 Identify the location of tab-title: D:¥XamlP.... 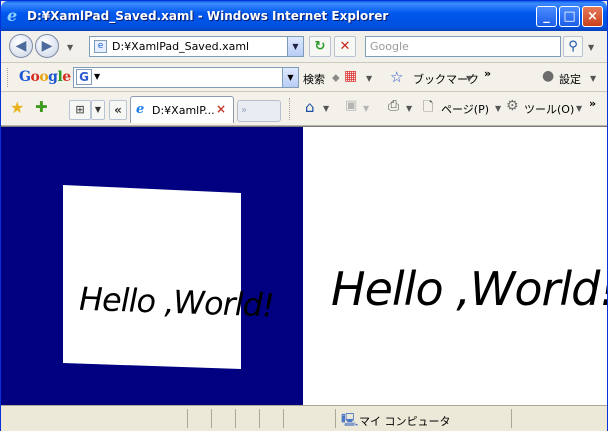
(183, 110).